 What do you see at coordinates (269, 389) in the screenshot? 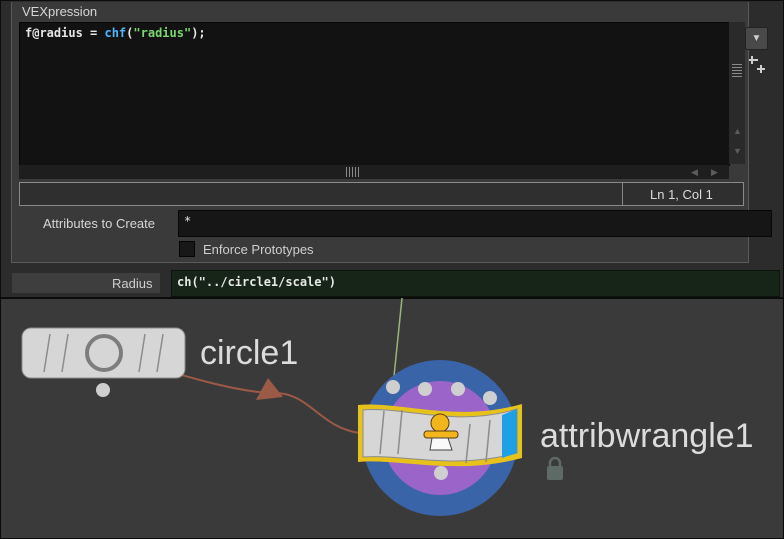
I see `wire-direction-arrow-icon` at bounding box center [269, 389].